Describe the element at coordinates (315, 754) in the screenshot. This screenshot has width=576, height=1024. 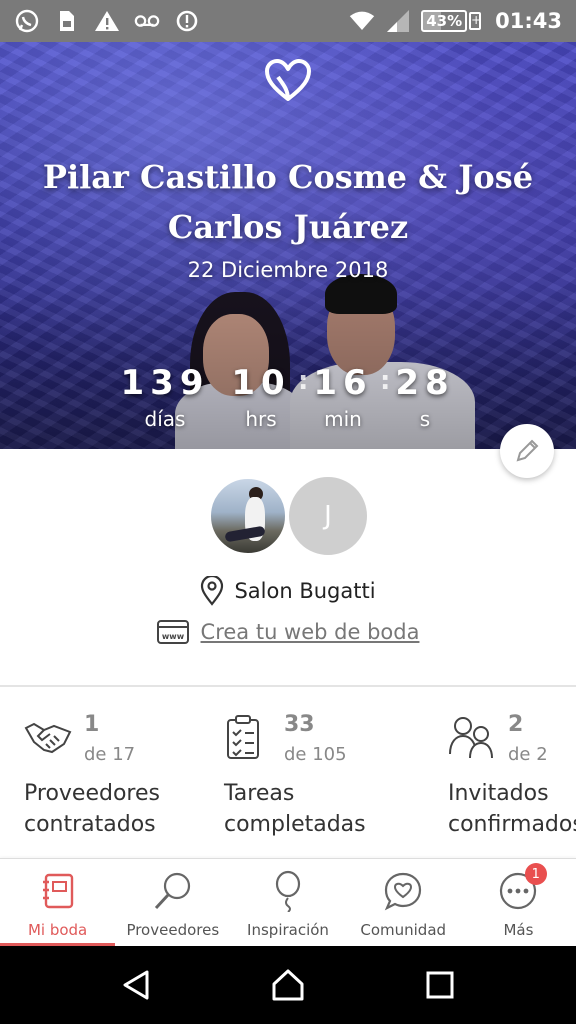
I see `stat-tasks-total: de 105` at that location.